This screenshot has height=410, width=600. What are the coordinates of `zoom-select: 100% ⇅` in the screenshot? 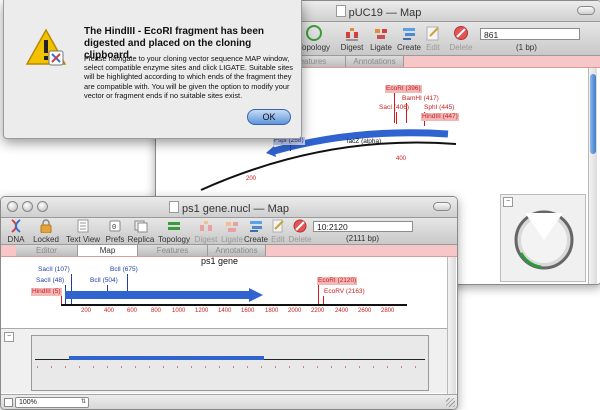 It's located at (52, 402).